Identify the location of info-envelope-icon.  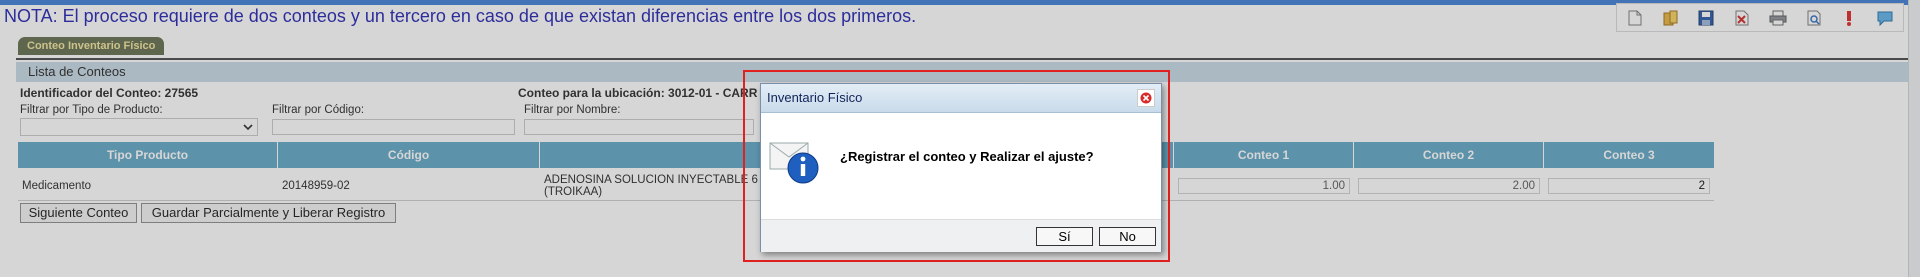
(795, 163).